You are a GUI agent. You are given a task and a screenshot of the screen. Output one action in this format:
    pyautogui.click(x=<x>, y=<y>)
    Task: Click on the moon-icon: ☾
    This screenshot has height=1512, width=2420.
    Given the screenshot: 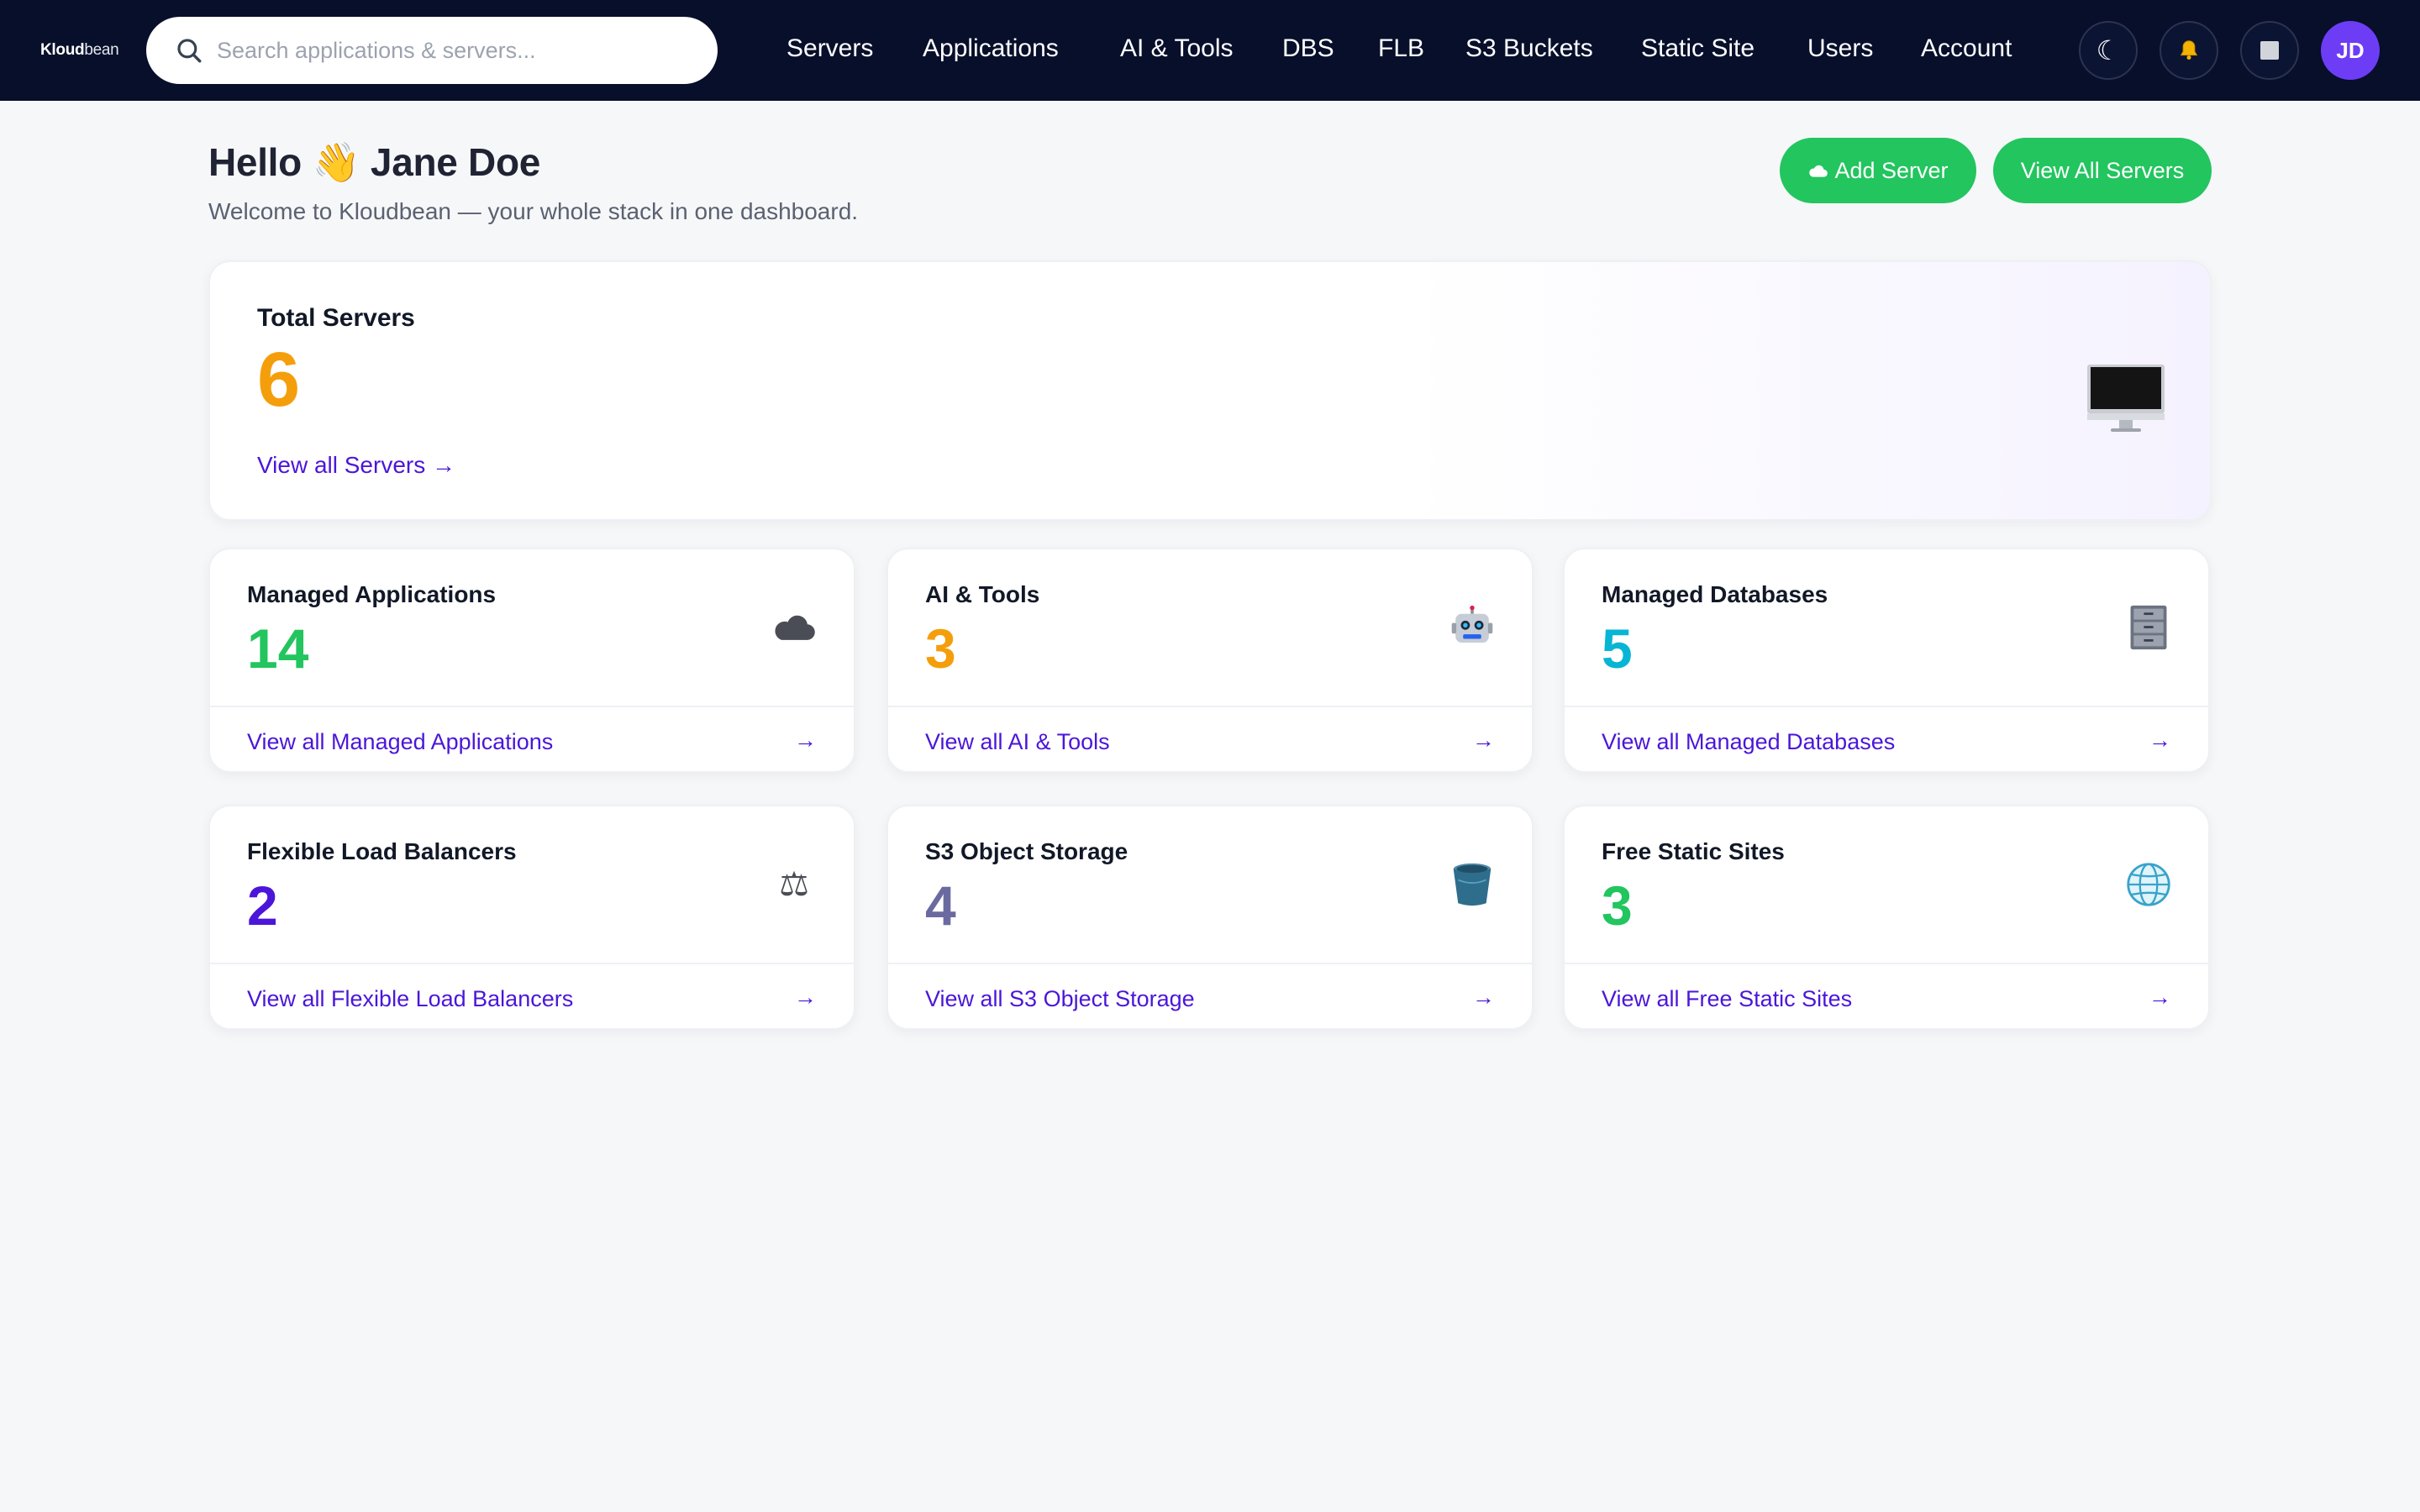 What is the action you would take?
    pyautogui.click(x=2108, y=50)
    